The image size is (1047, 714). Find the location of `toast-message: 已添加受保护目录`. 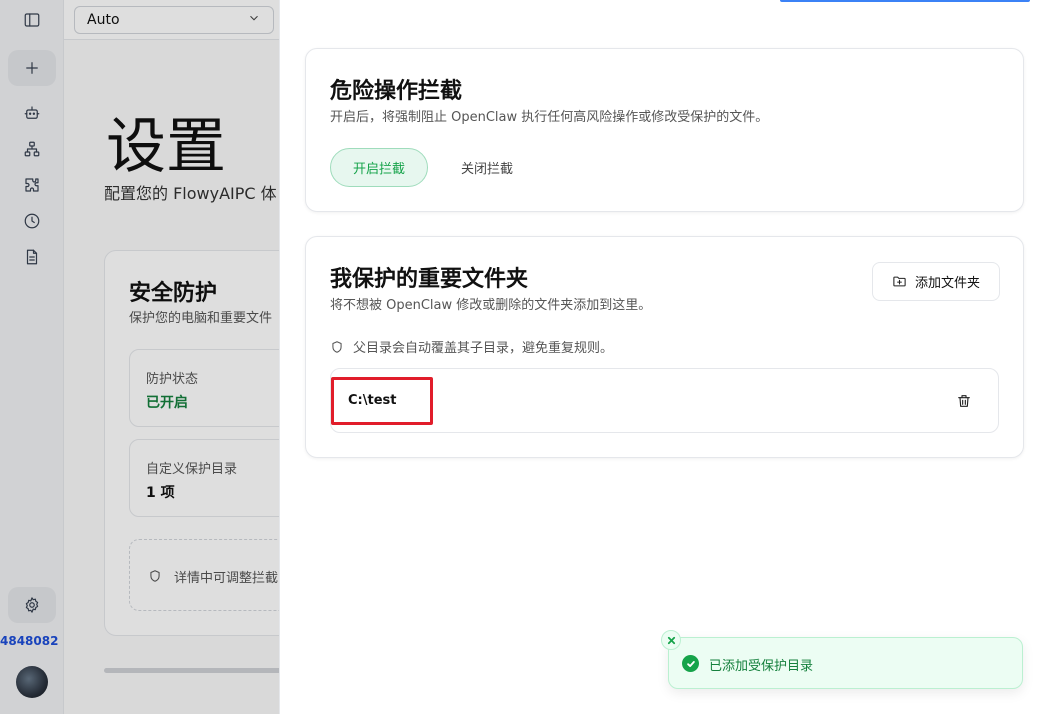

toast-message: 已添加受保护目录 is located at coordinates (761, 666).